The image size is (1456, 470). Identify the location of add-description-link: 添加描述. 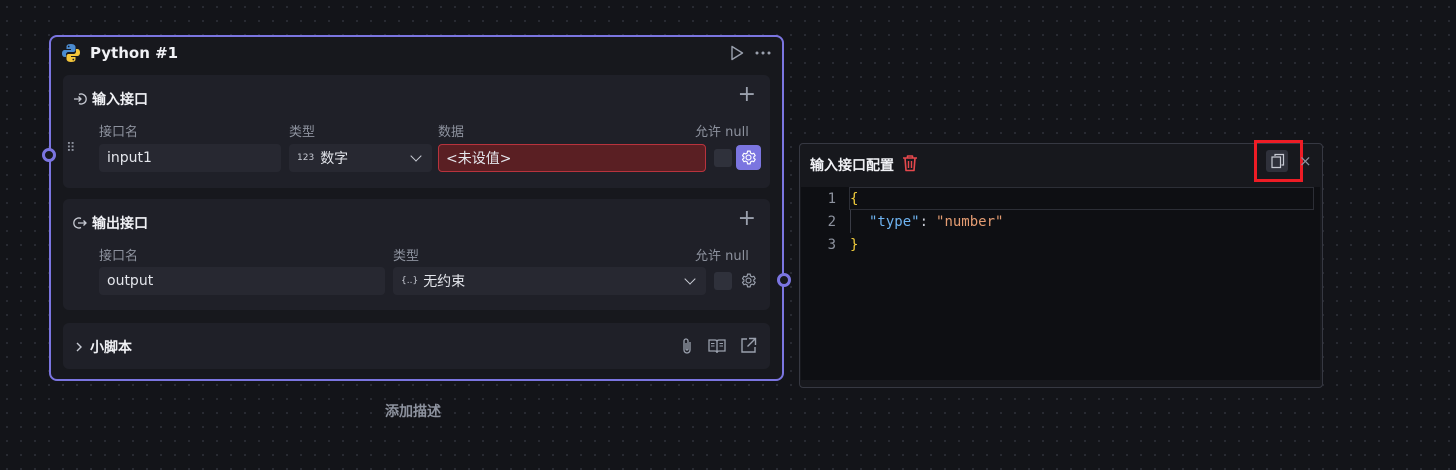
(413, 411).